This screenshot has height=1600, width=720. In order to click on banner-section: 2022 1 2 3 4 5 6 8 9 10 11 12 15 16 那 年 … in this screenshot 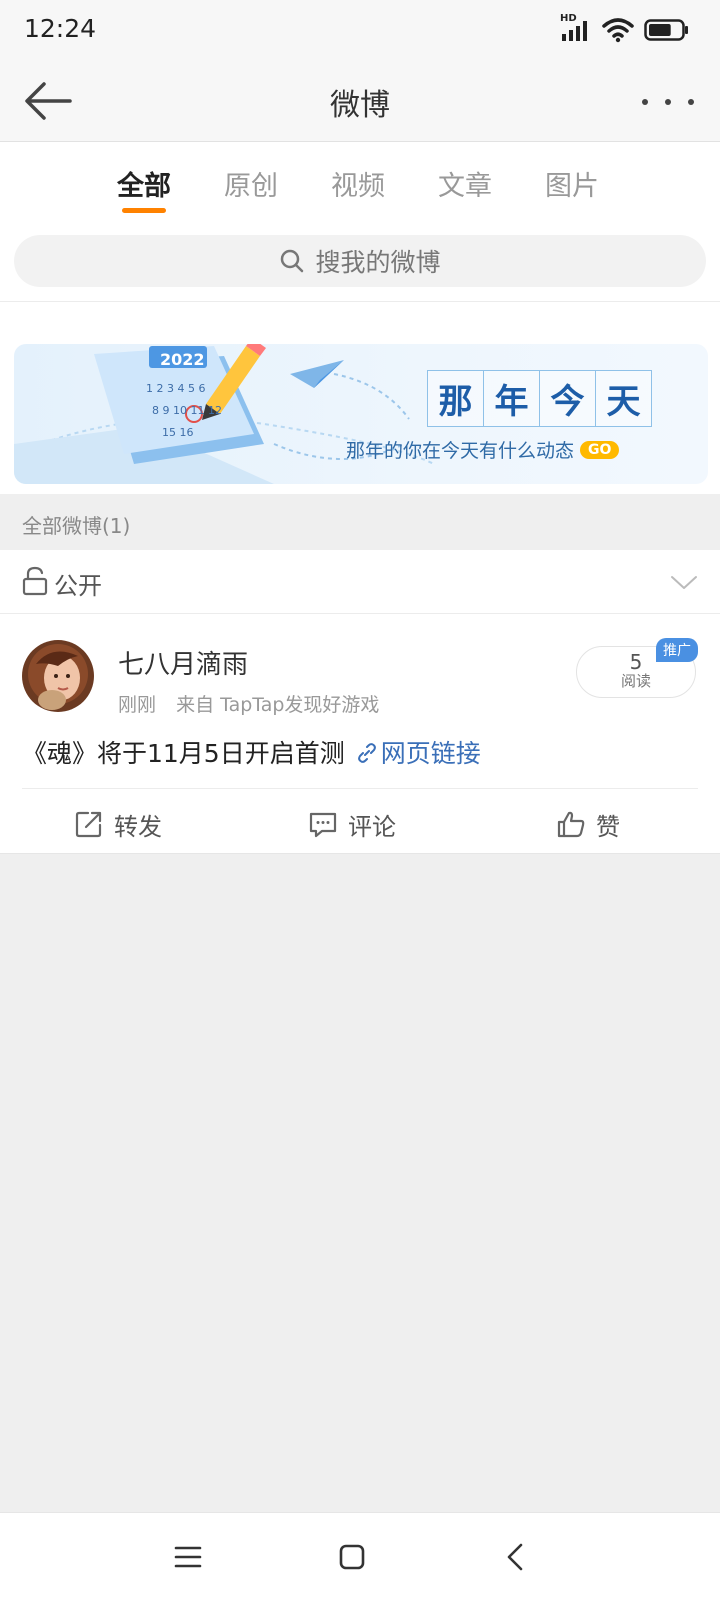, I will do `click(360, 398)`.